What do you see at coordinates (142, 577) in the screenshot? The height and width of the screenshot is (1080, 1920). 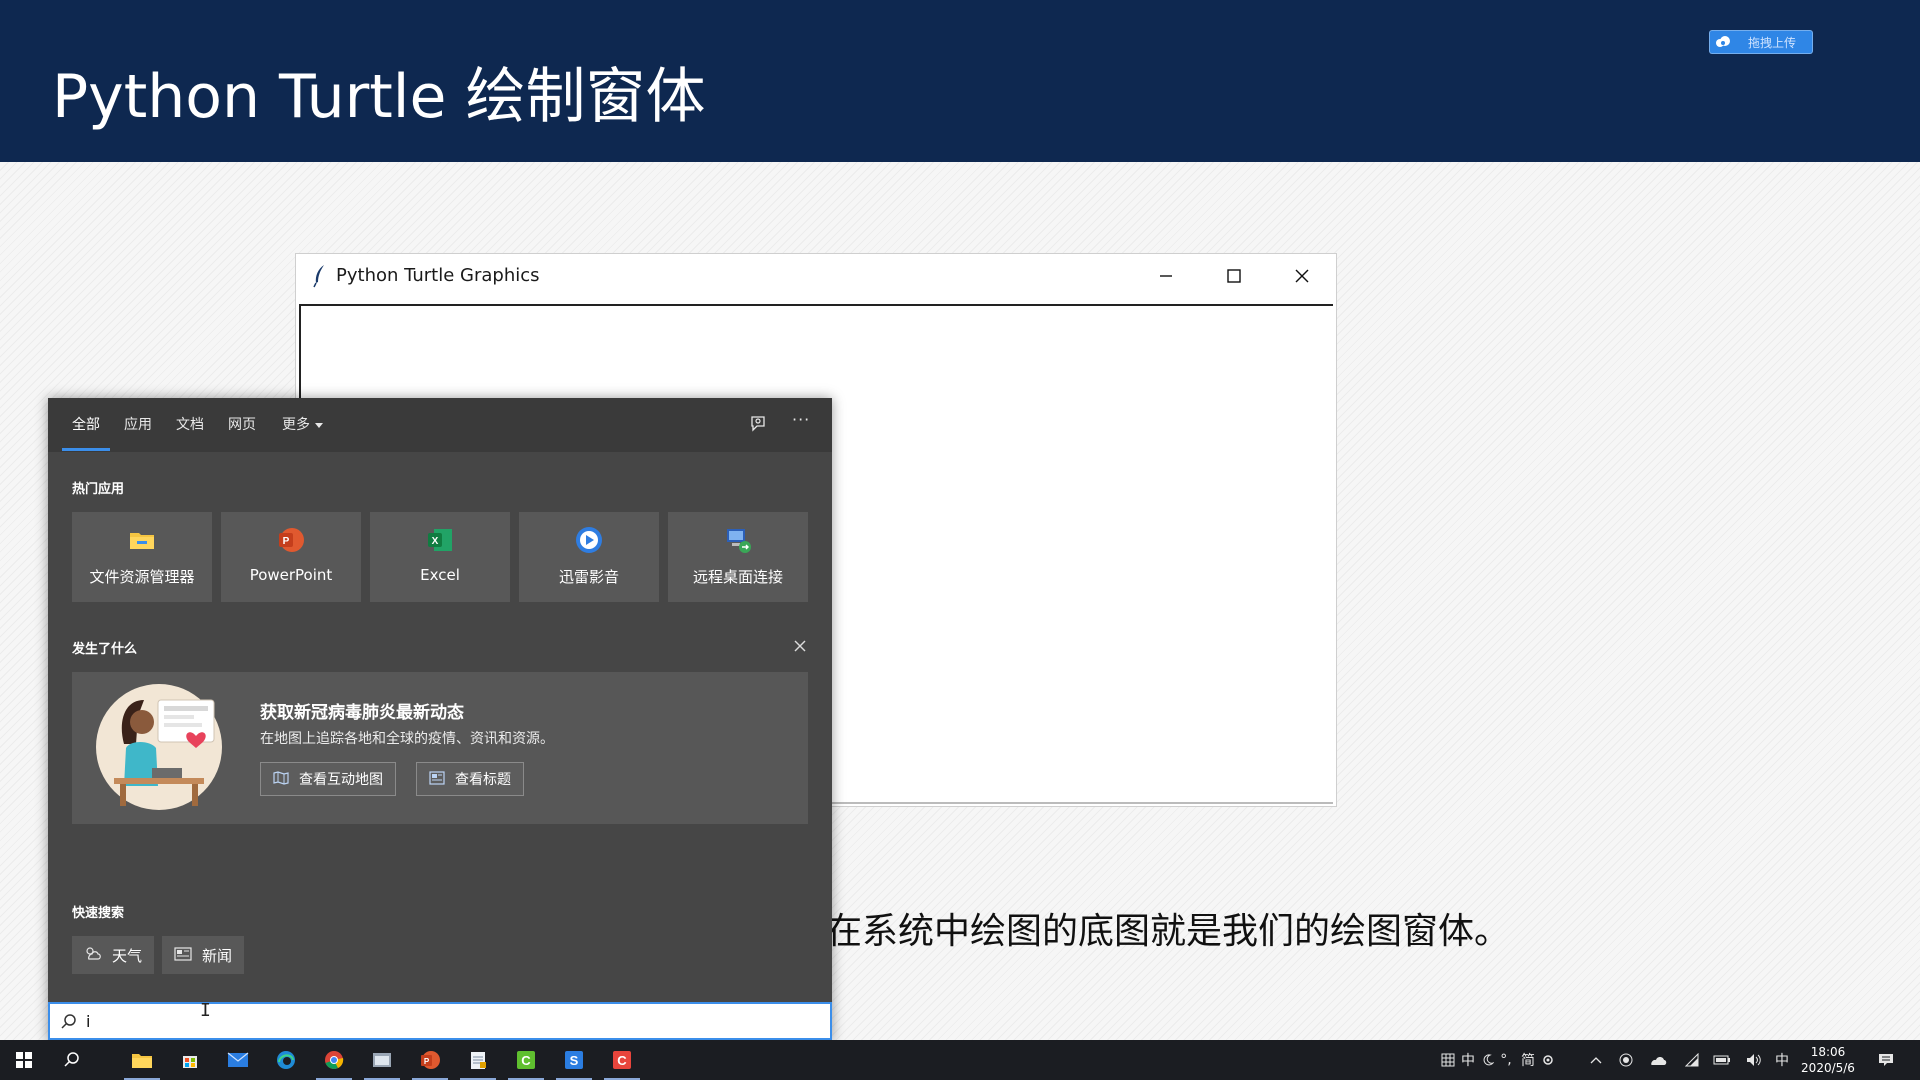 I see `app-tile-label: 文件资源管理器` at bounding box center [142, 577].